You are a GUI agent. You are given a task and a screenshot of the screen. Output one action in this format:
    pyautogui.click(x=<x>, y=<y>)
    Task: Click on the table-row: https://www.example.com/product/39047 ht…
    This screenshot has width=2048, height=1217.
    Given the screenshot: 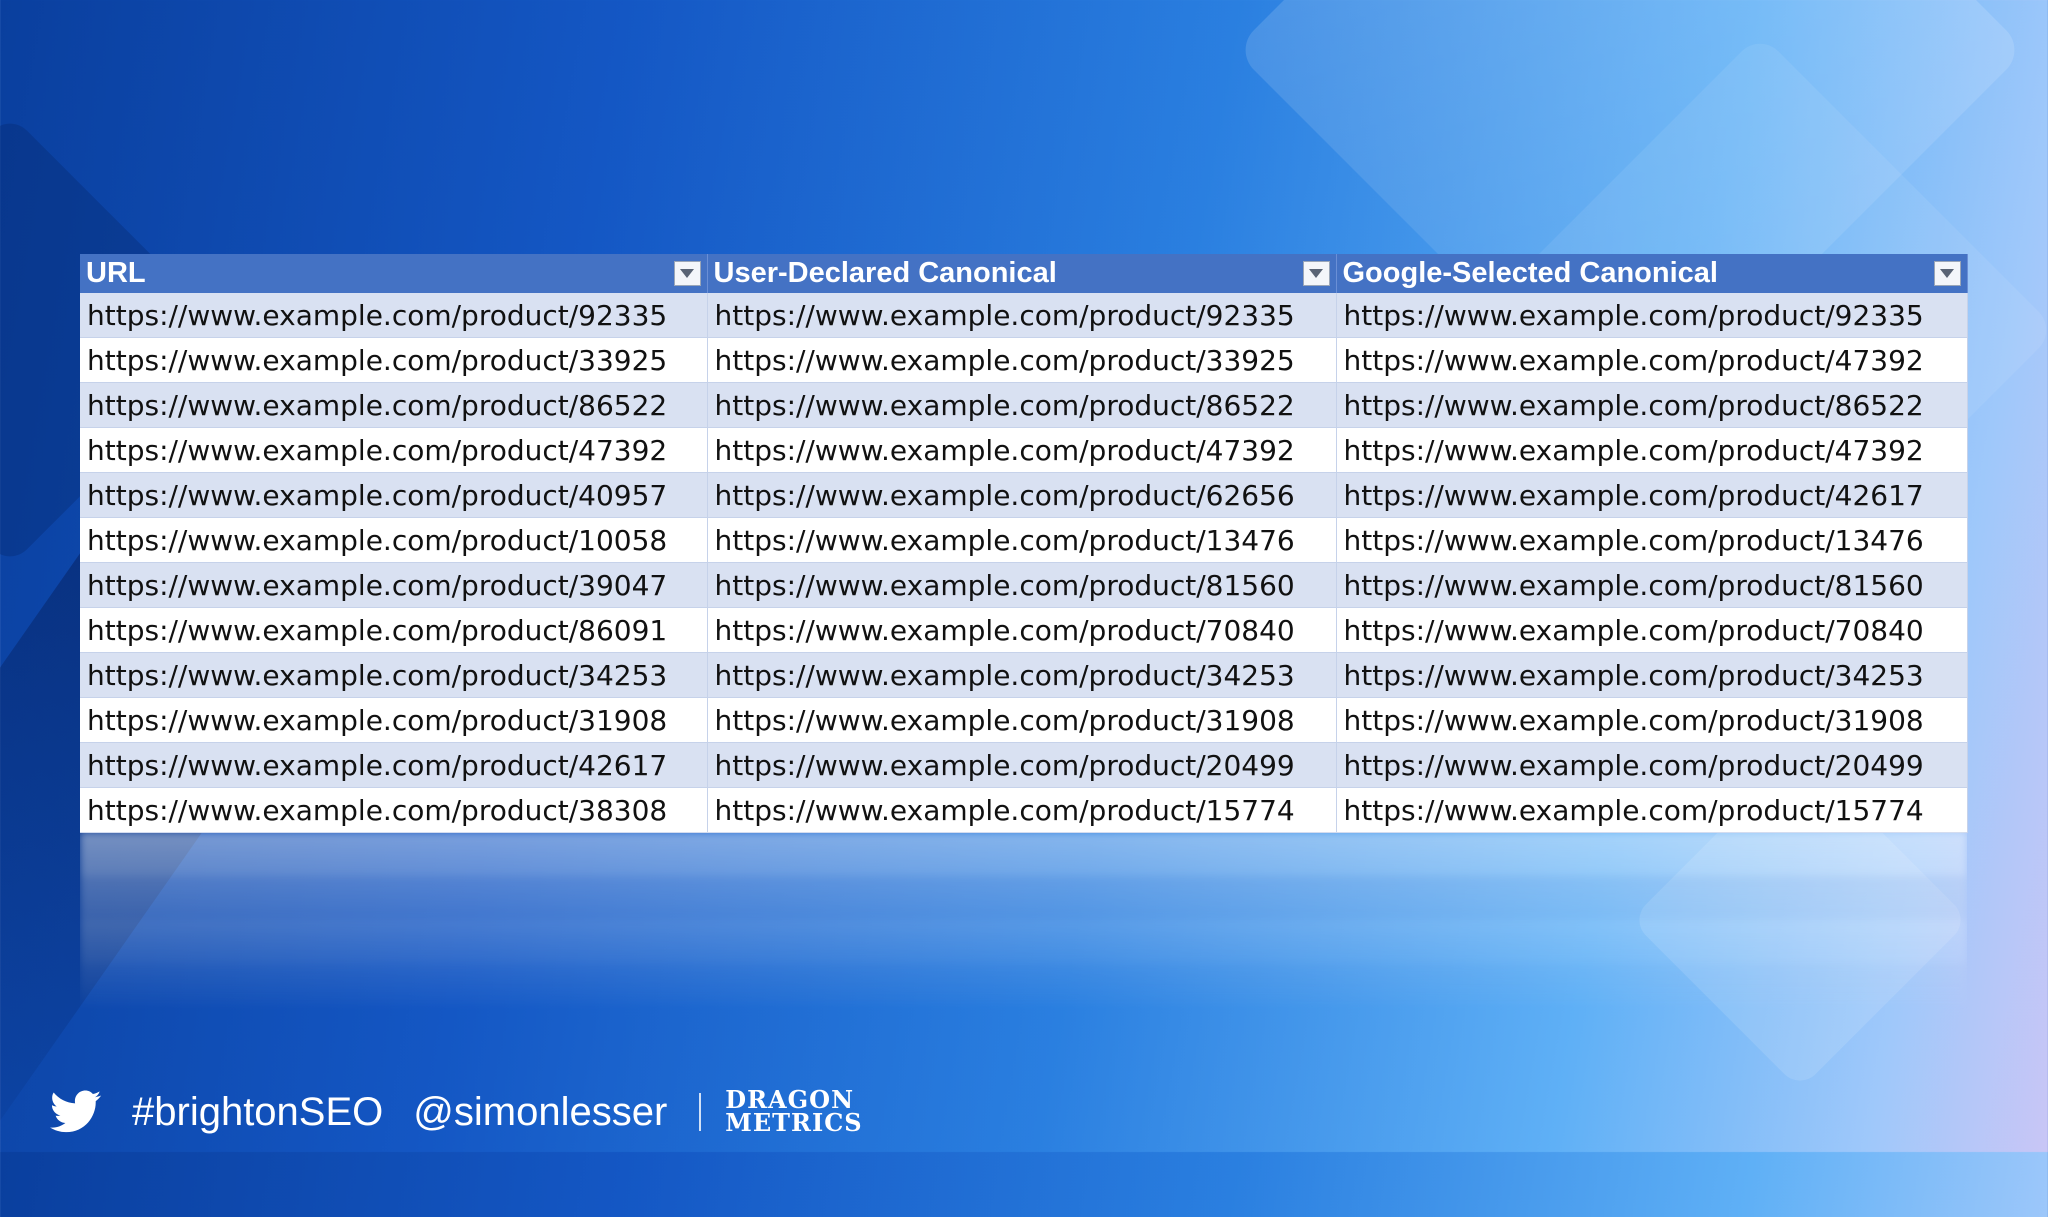 What is the action you would take?
    pyautogui.click(x=1024, y=585)
    